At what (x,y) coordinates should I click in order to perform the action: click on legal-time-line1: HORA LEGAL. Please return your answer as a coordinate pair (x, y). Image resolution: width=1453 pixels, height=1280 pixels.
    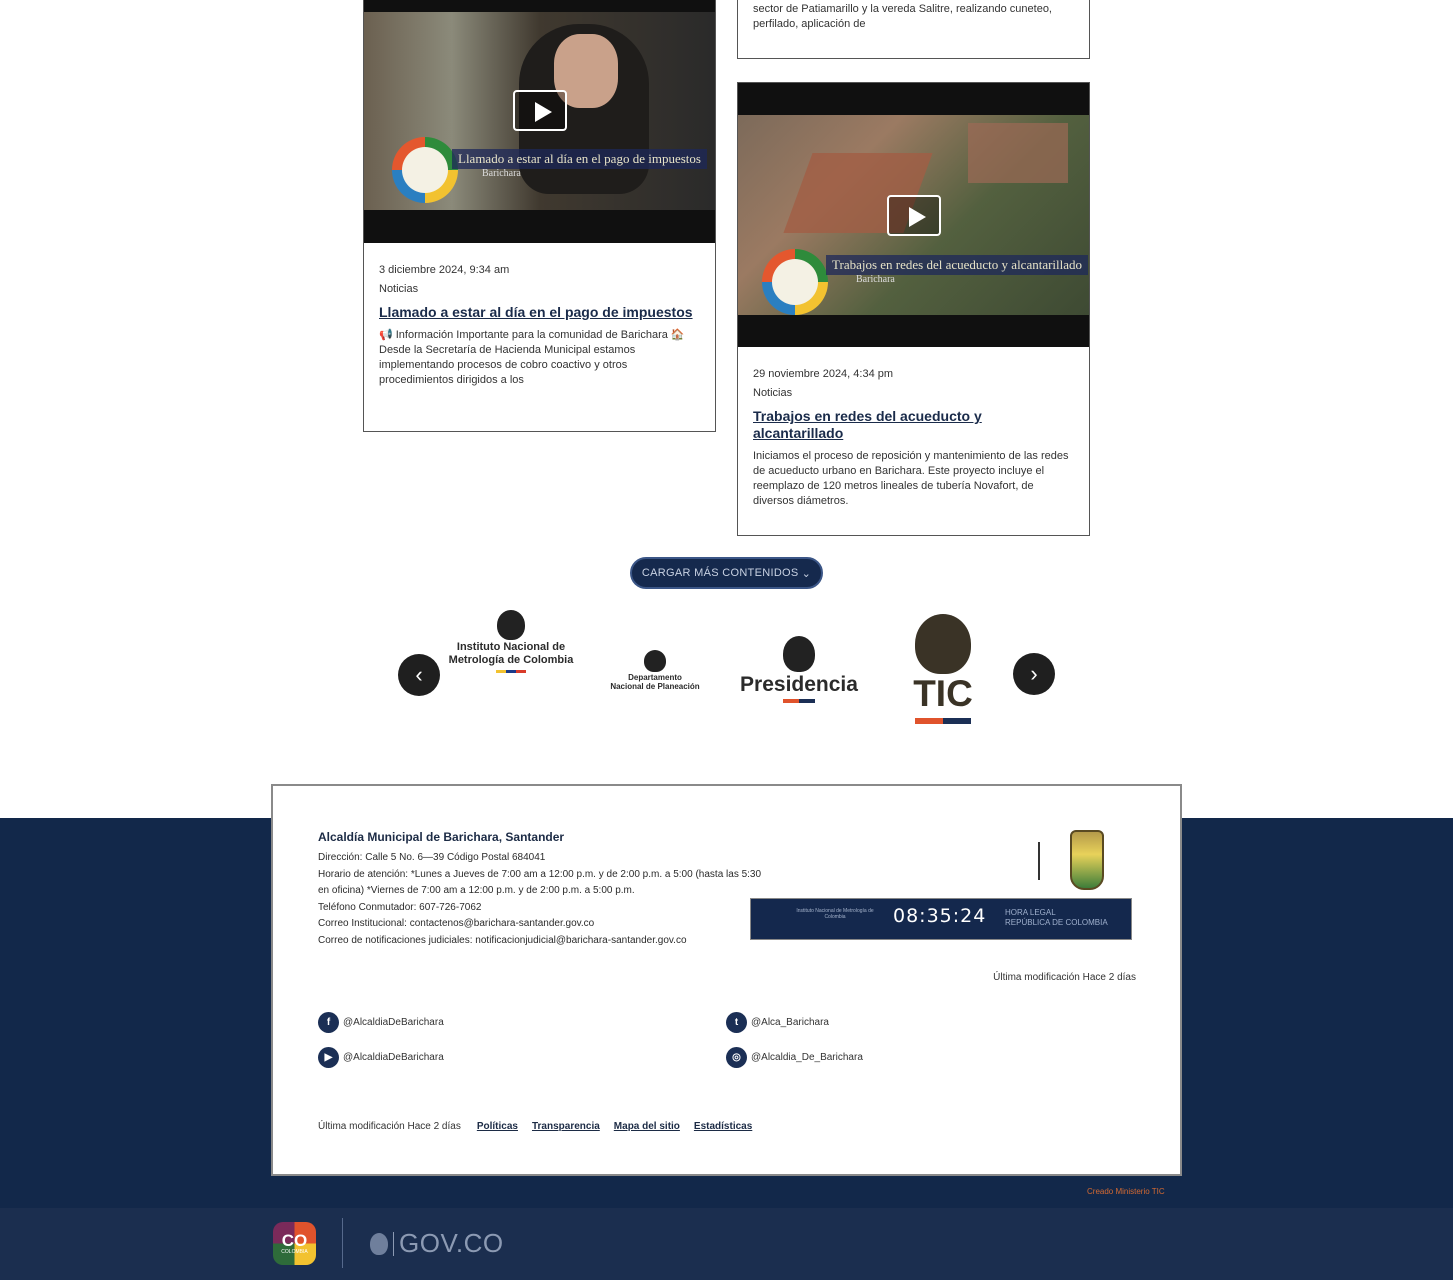
    Looking at the image, I should click on (1030, 912).